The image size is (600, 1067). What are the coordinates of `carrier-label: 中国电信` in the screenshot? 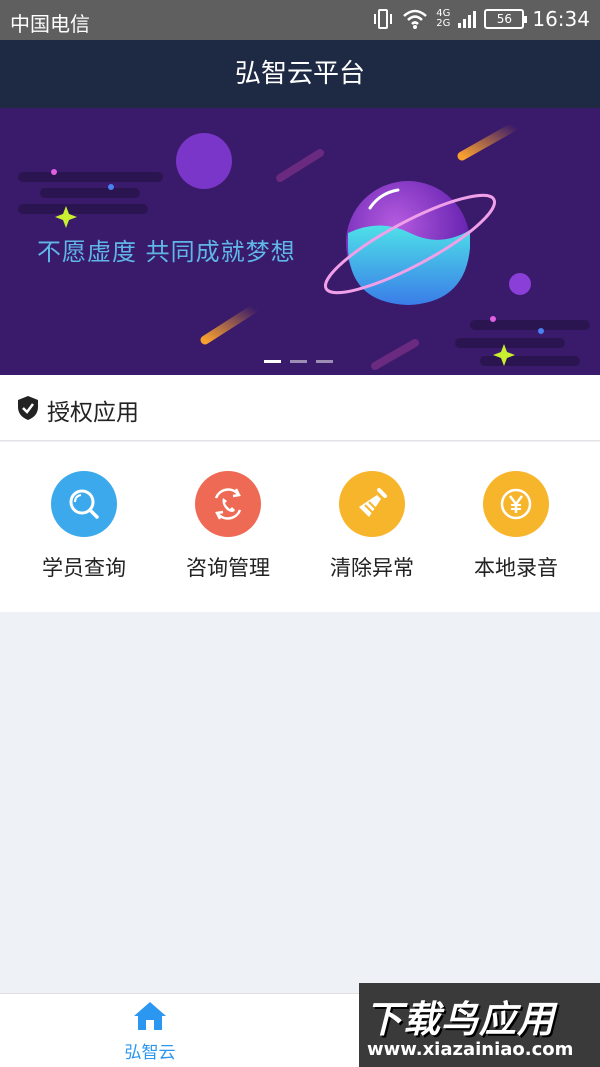 It's located at (50, 24).